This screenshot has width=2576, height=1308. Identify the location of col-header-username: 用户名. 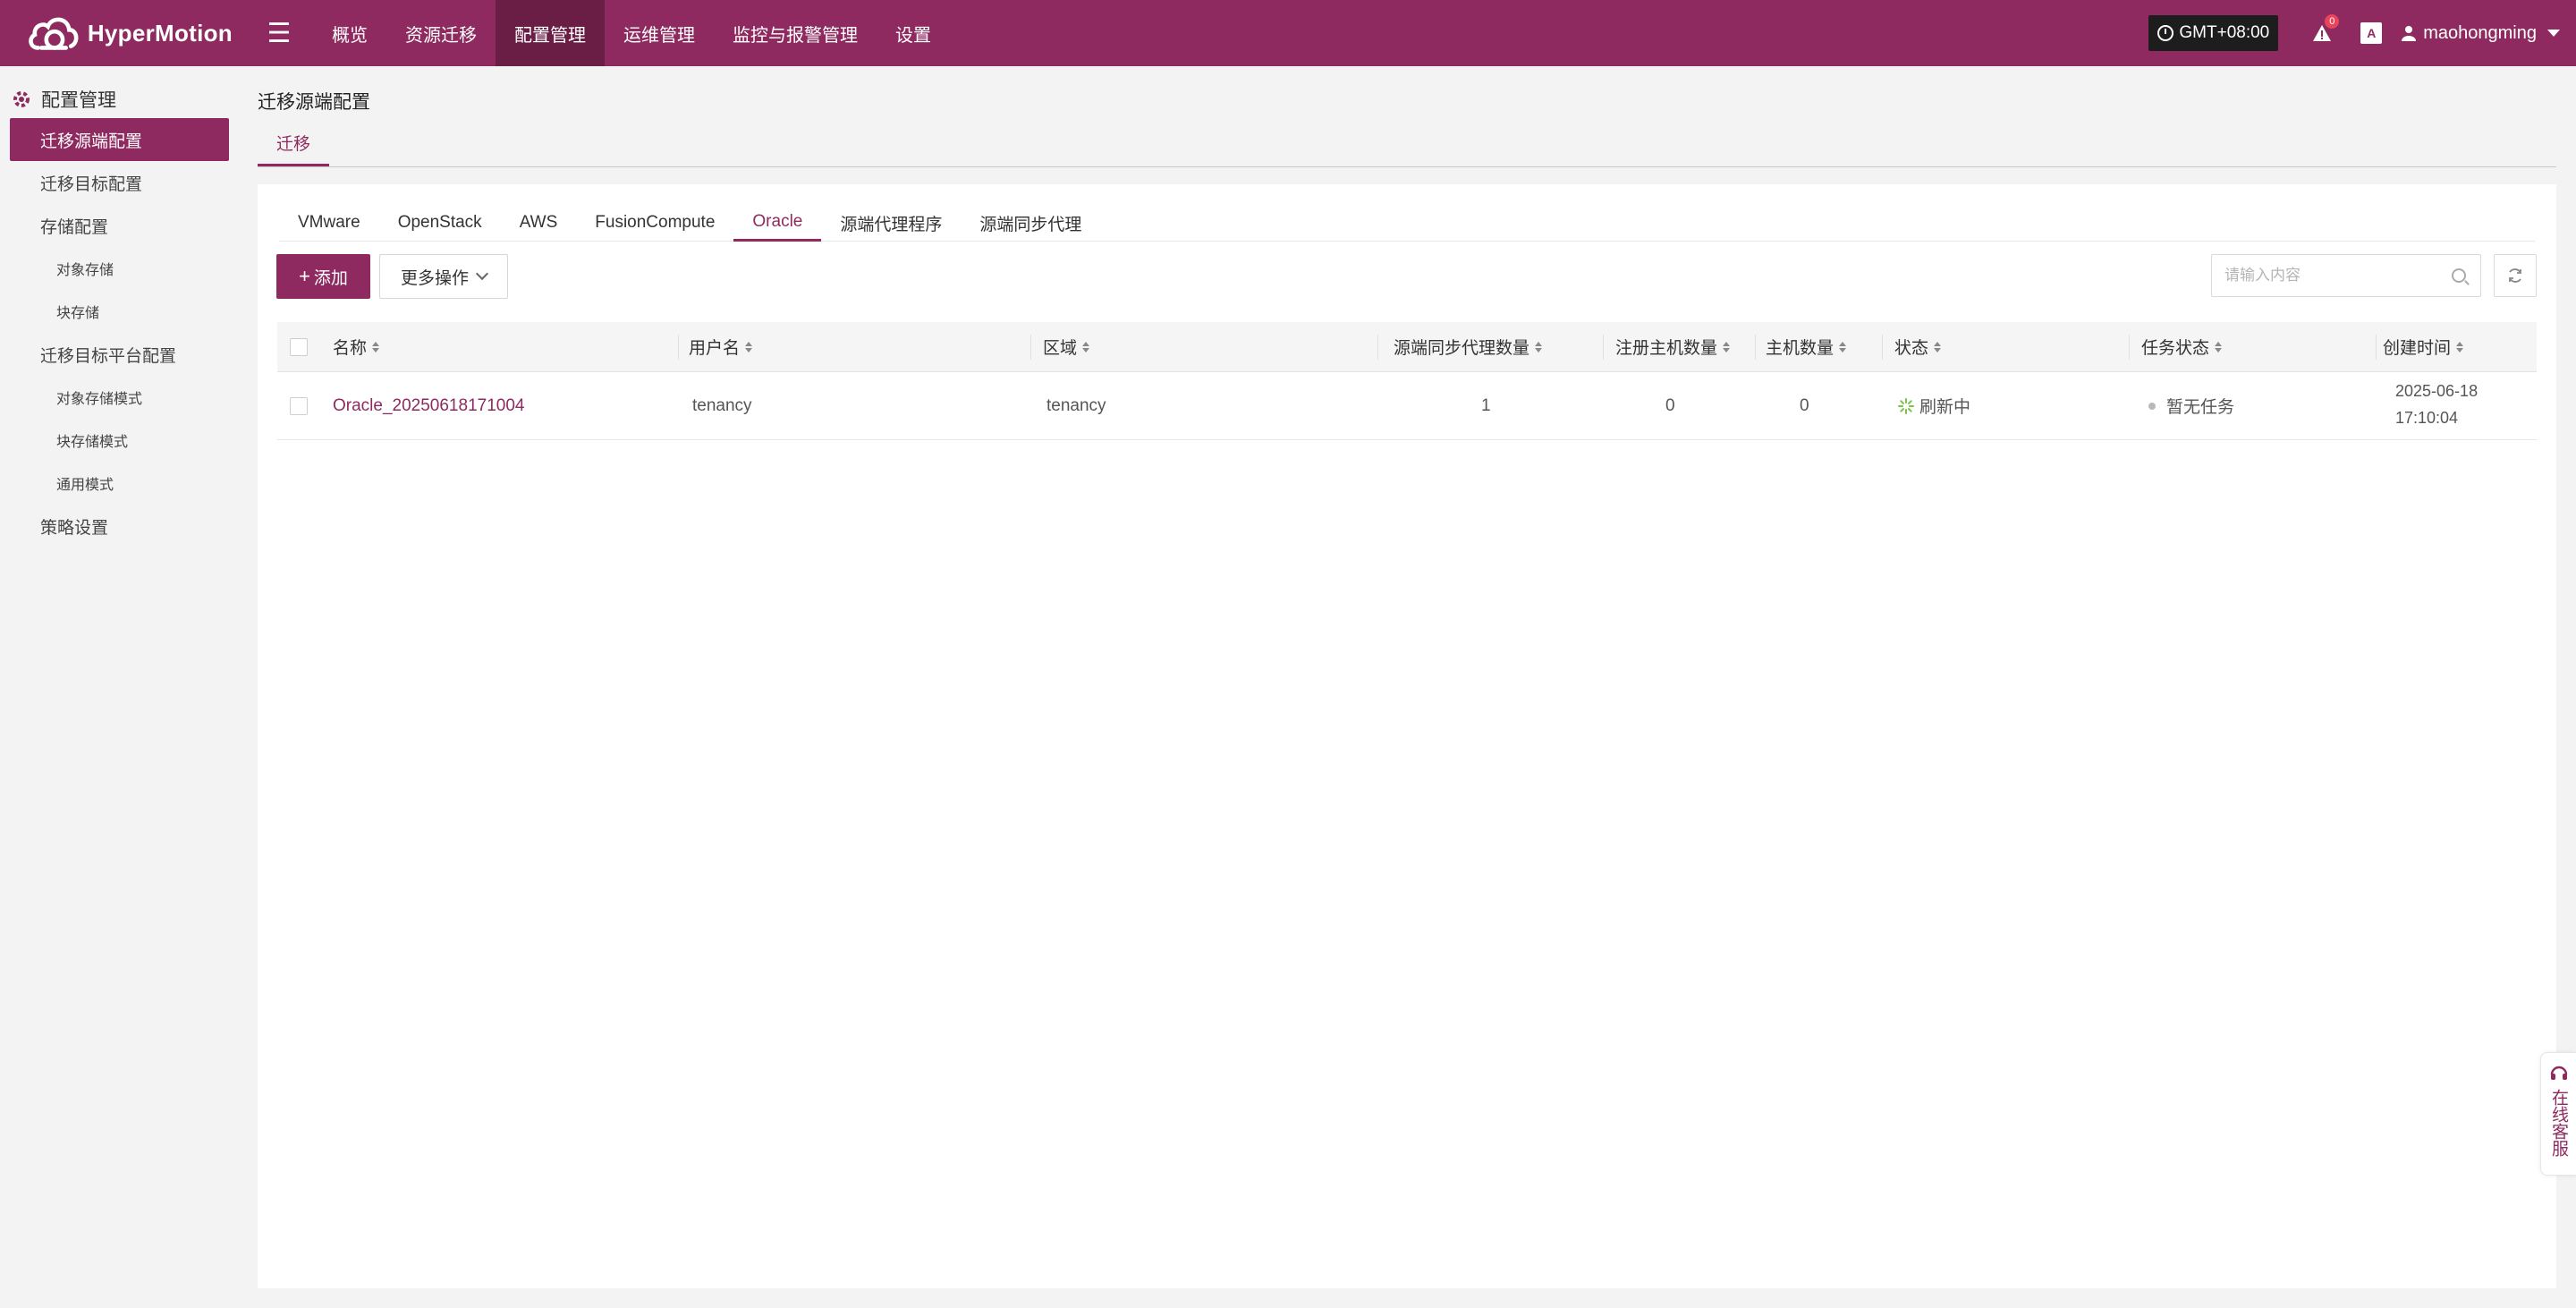
(721, 347).